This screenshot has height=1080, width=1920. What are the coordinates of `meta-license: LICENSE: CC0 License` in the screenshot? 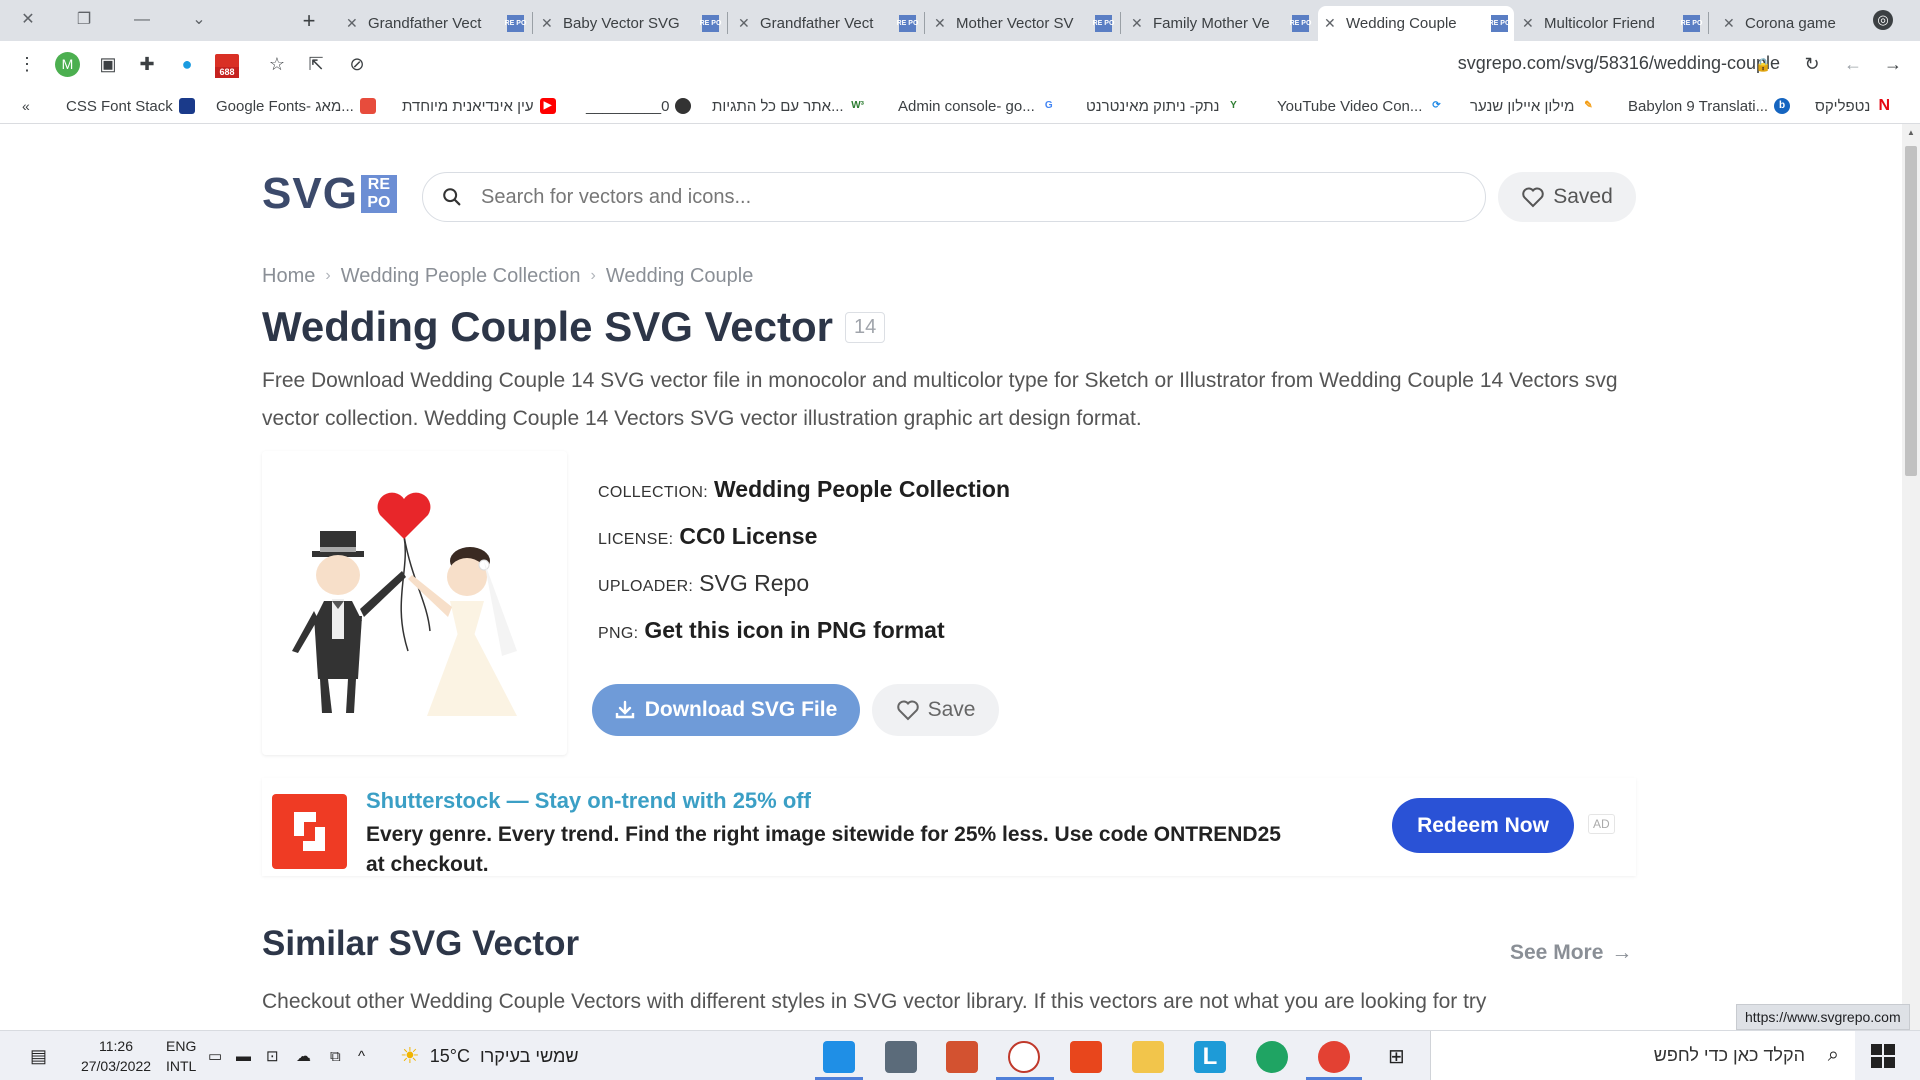 It's located at (948, 546).